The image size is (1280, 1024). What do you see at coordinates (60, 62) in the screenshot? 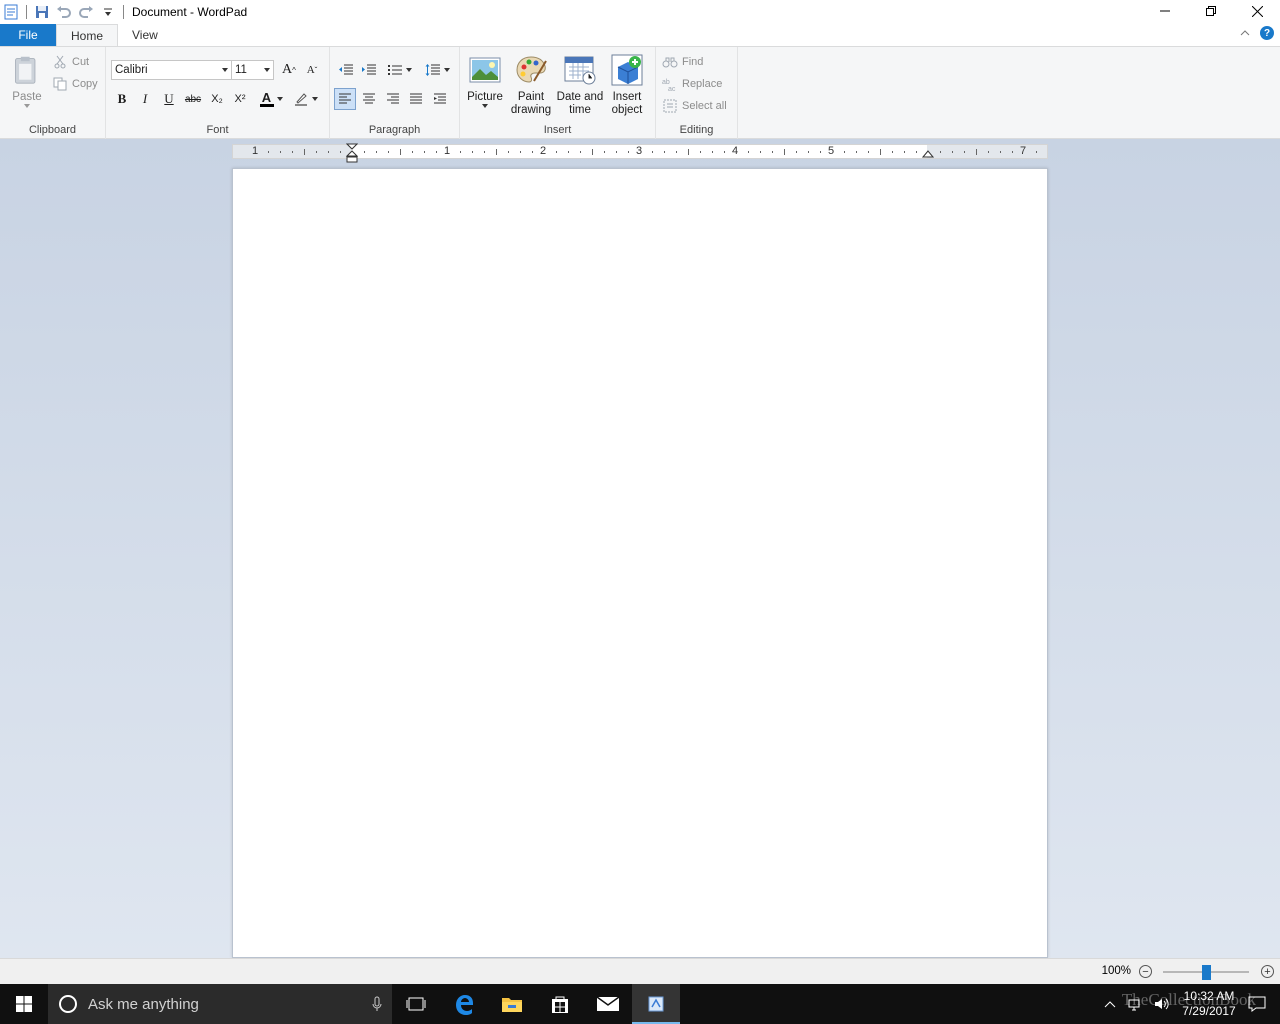
I see `scissors-icon` at bounding box center [60, 62].